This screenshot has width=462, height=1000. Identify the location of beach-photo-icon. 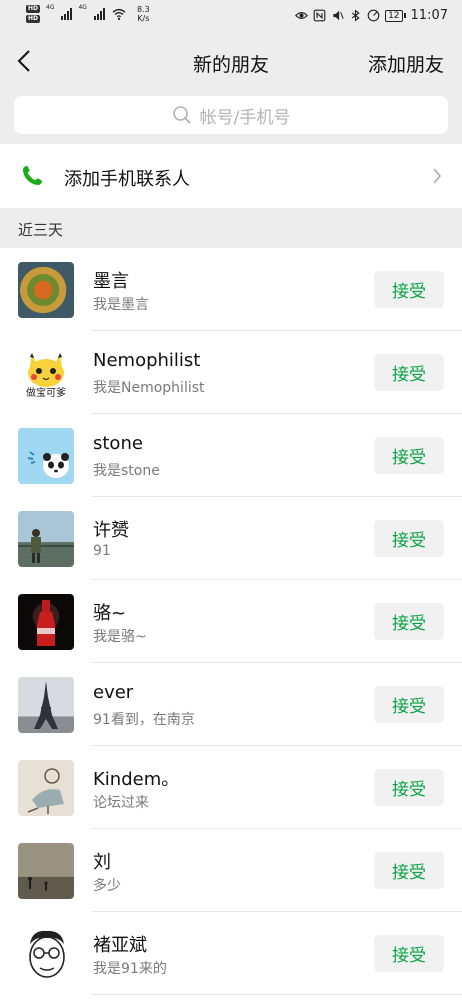
(38, 884).